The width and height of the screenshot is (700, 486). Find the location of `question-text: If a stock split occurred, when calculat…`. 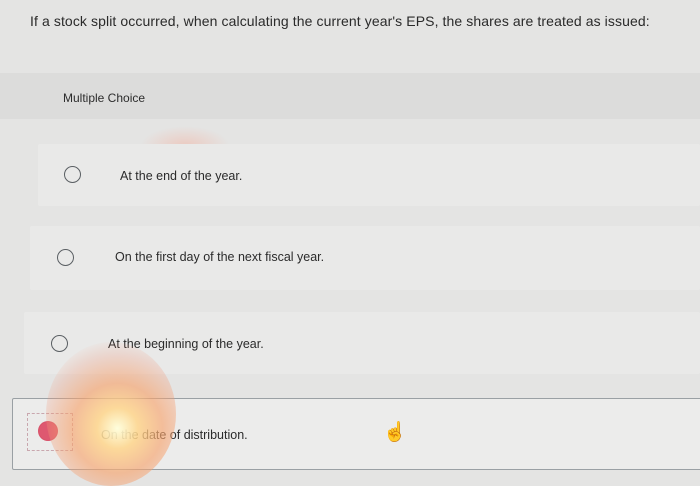

question-text: If a stock split occurred, when calculat… is located at coordinates (340, 21).